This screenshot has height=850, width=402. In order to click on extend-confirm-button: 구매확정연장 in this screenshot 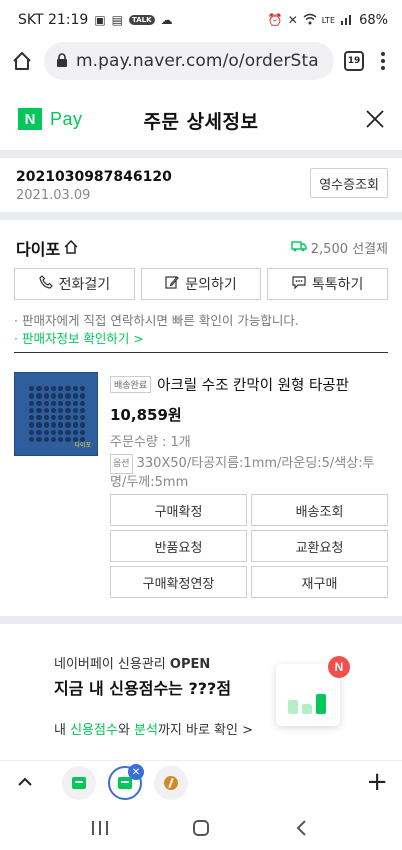, I will do `click(178, 582)`.